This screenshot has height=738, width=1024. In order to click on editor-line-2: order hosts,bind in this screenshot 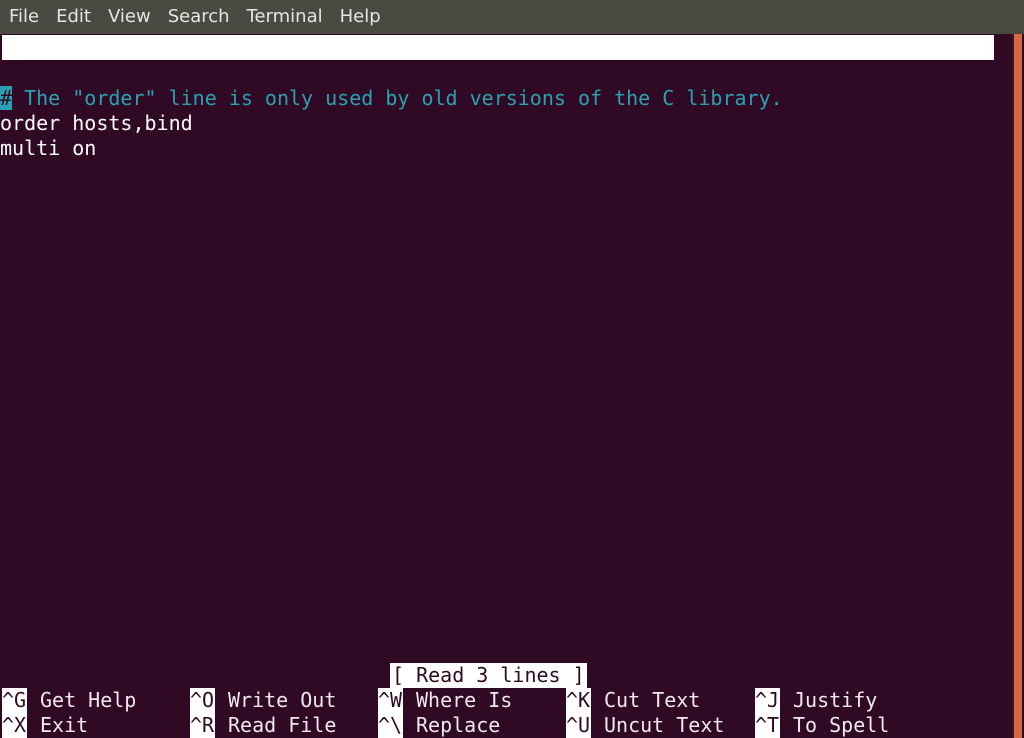, I will do `click(96, 123)`.